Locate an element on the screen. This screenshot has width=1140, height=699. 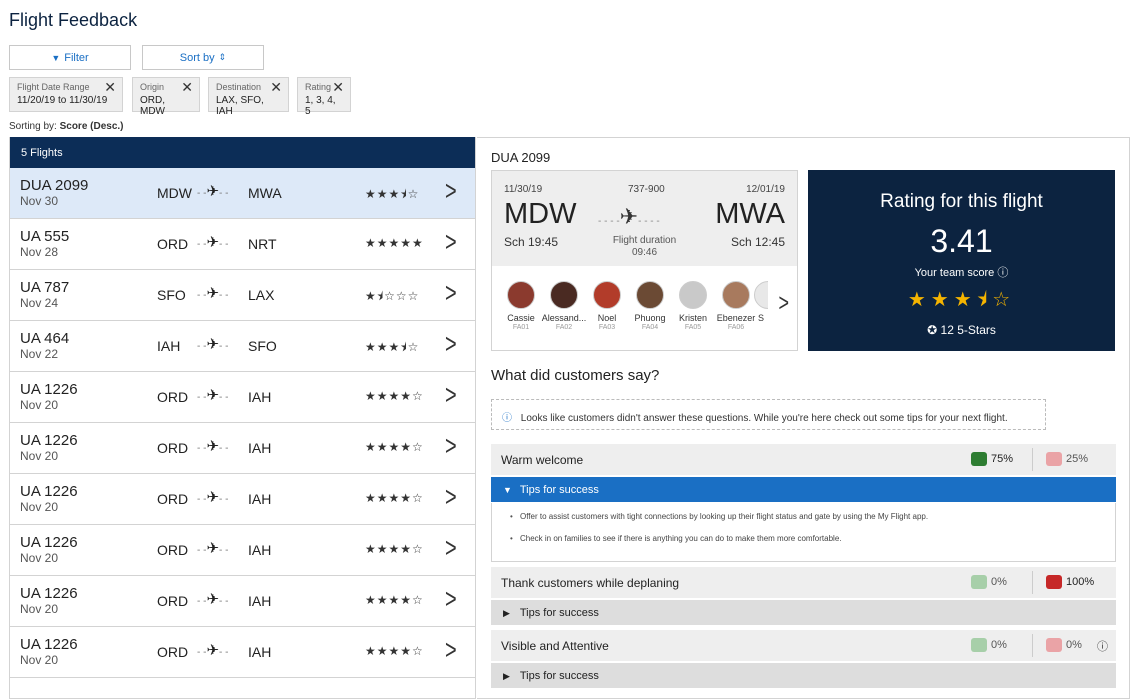
flight-date: Nov 20 is located at coordinates (39, 507).